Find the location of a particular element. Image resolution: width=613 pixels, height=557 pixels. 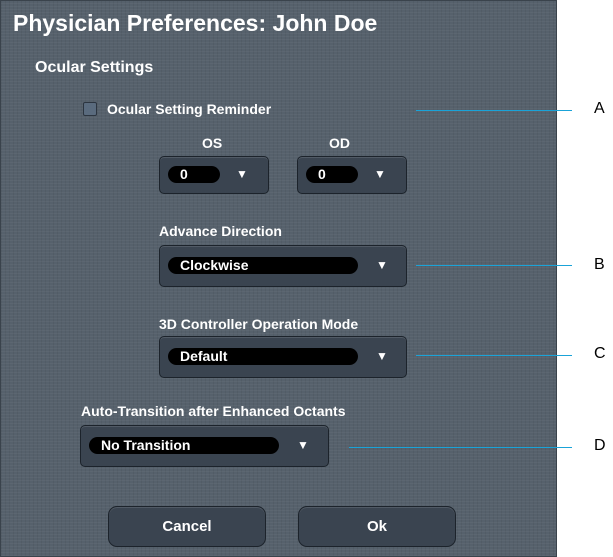

os-dropdown: 0 ▼ is located at coordinates (214, 175).